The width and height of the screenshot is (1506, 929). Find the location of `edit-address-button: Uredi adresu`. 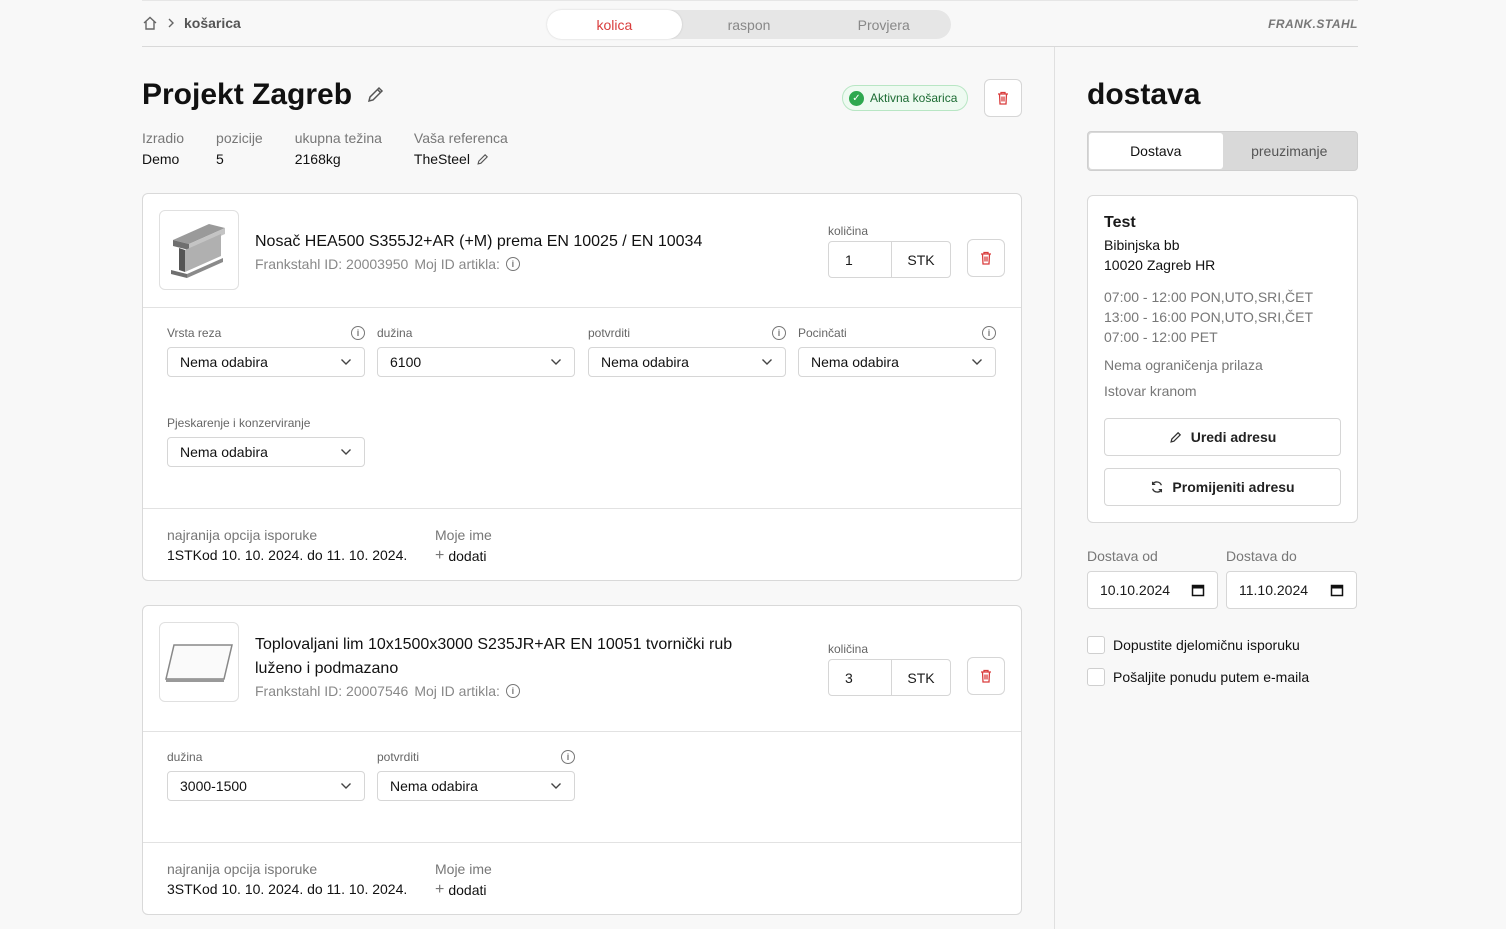

edit-address-button: Uredi adresu is located at coordinates (1222, 437).